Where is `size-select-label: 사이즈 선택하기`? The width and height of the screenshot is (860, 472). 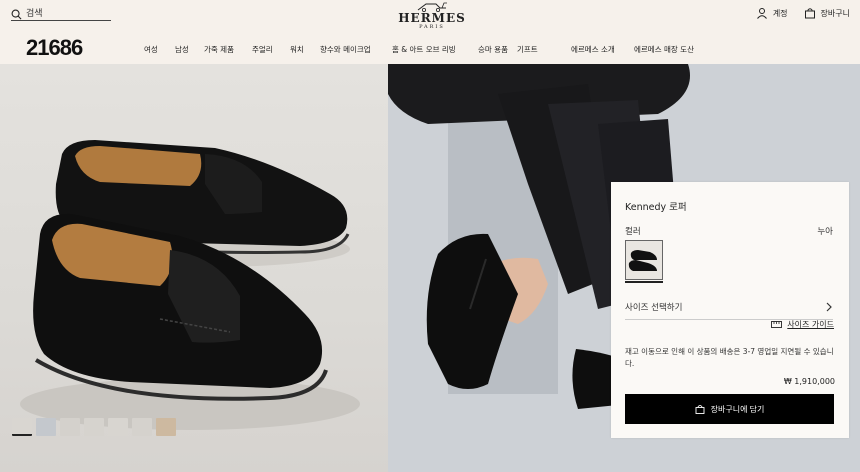 size-select-label: 사이즈 선택하기 is located at coordinates (654, 307).